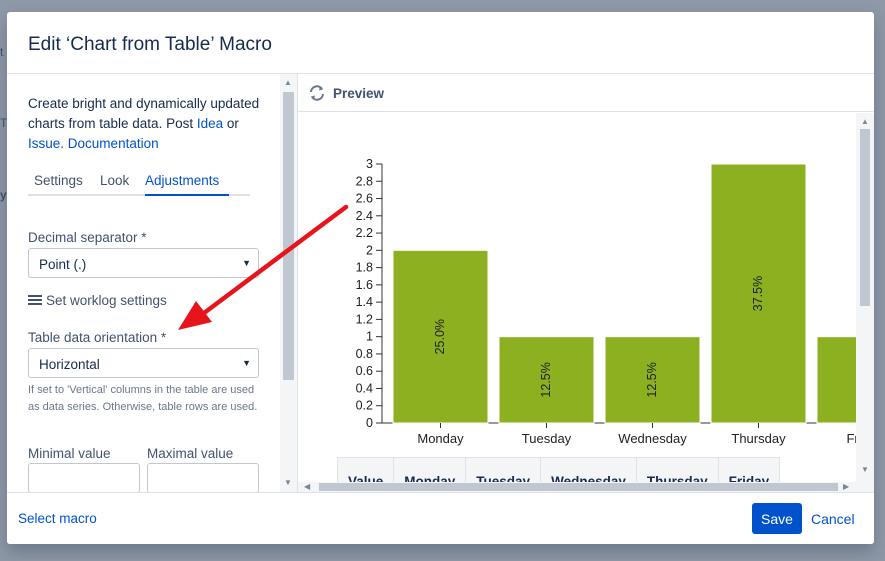 This screenshot has height=561, width=885. Describe the element at coordinates (307, 486) in the screenshot. I see `scroll-left-icon: ◀` at that location.